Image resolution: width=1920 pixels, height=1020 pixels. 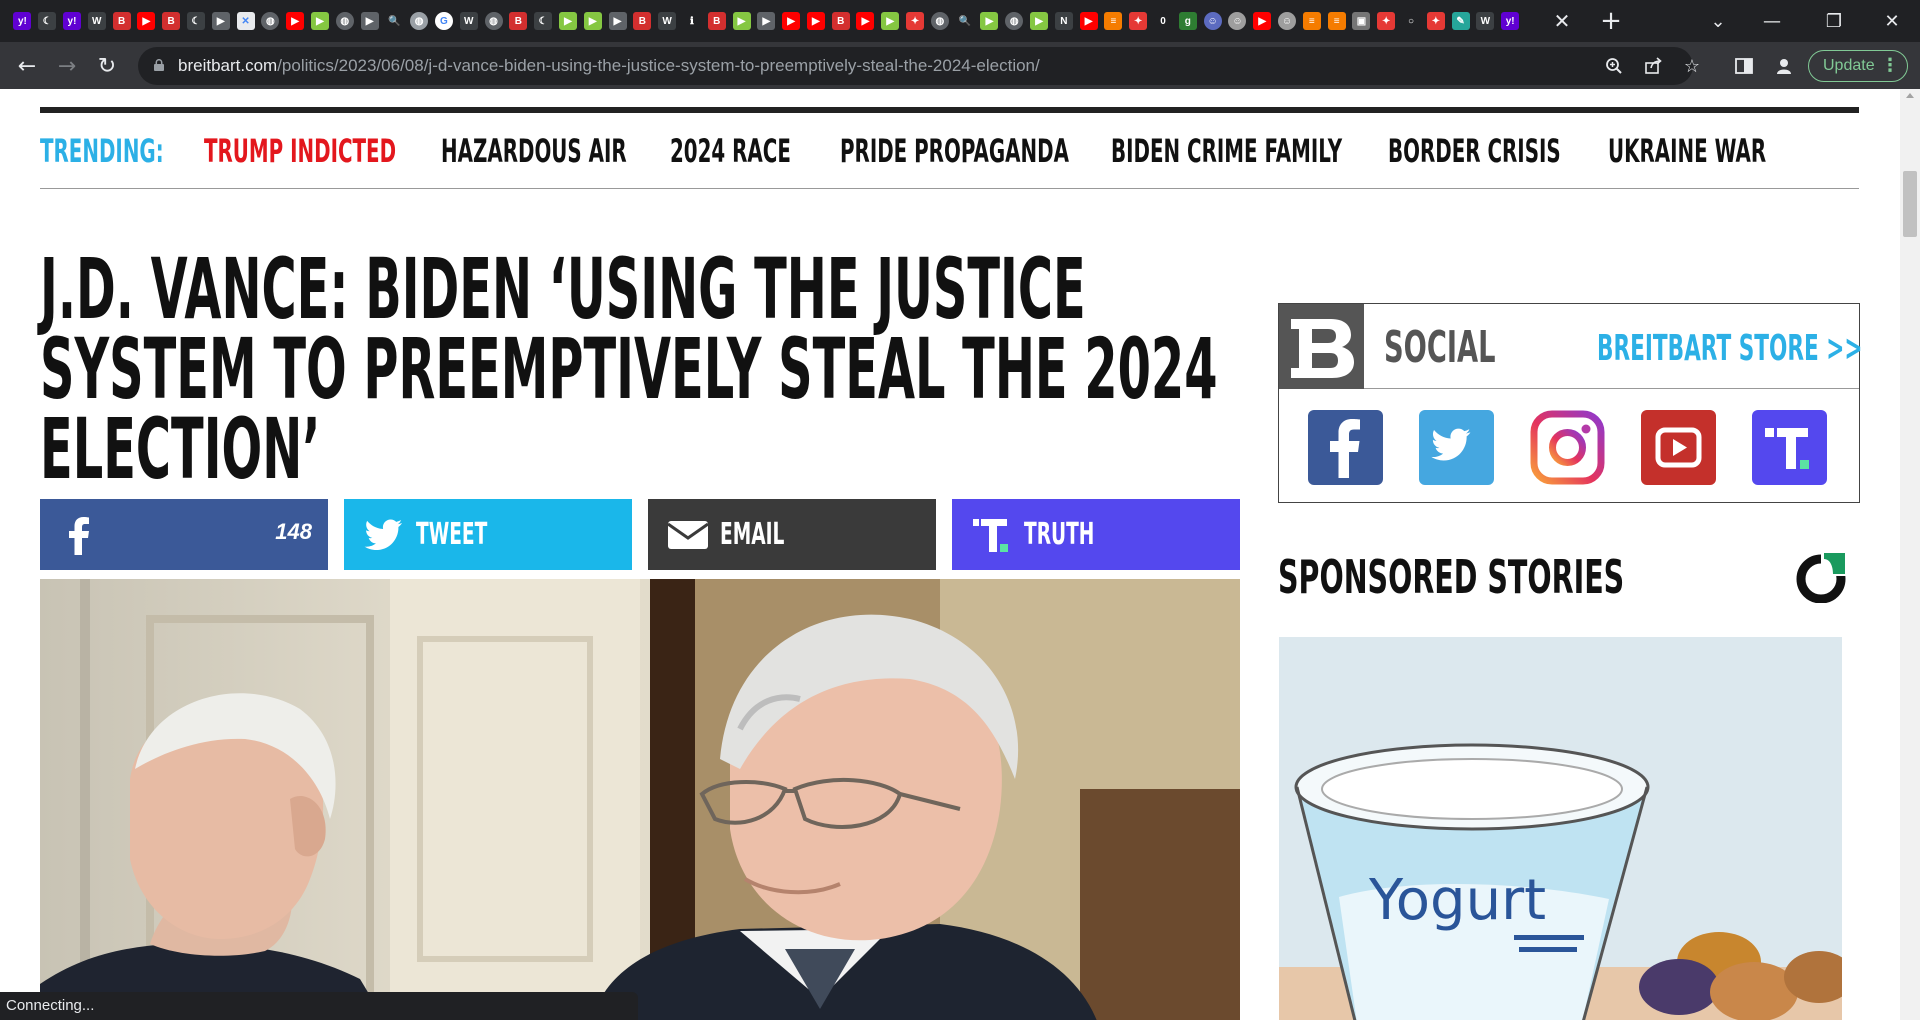 I want to click on new-tab-button: +, so click(x=1611, y=21).